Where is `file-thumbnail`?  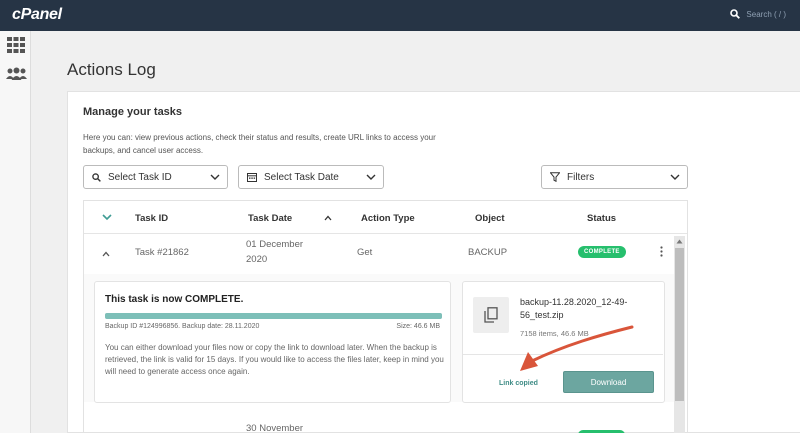
file-thumbnail is located at coordinates (491, 315).